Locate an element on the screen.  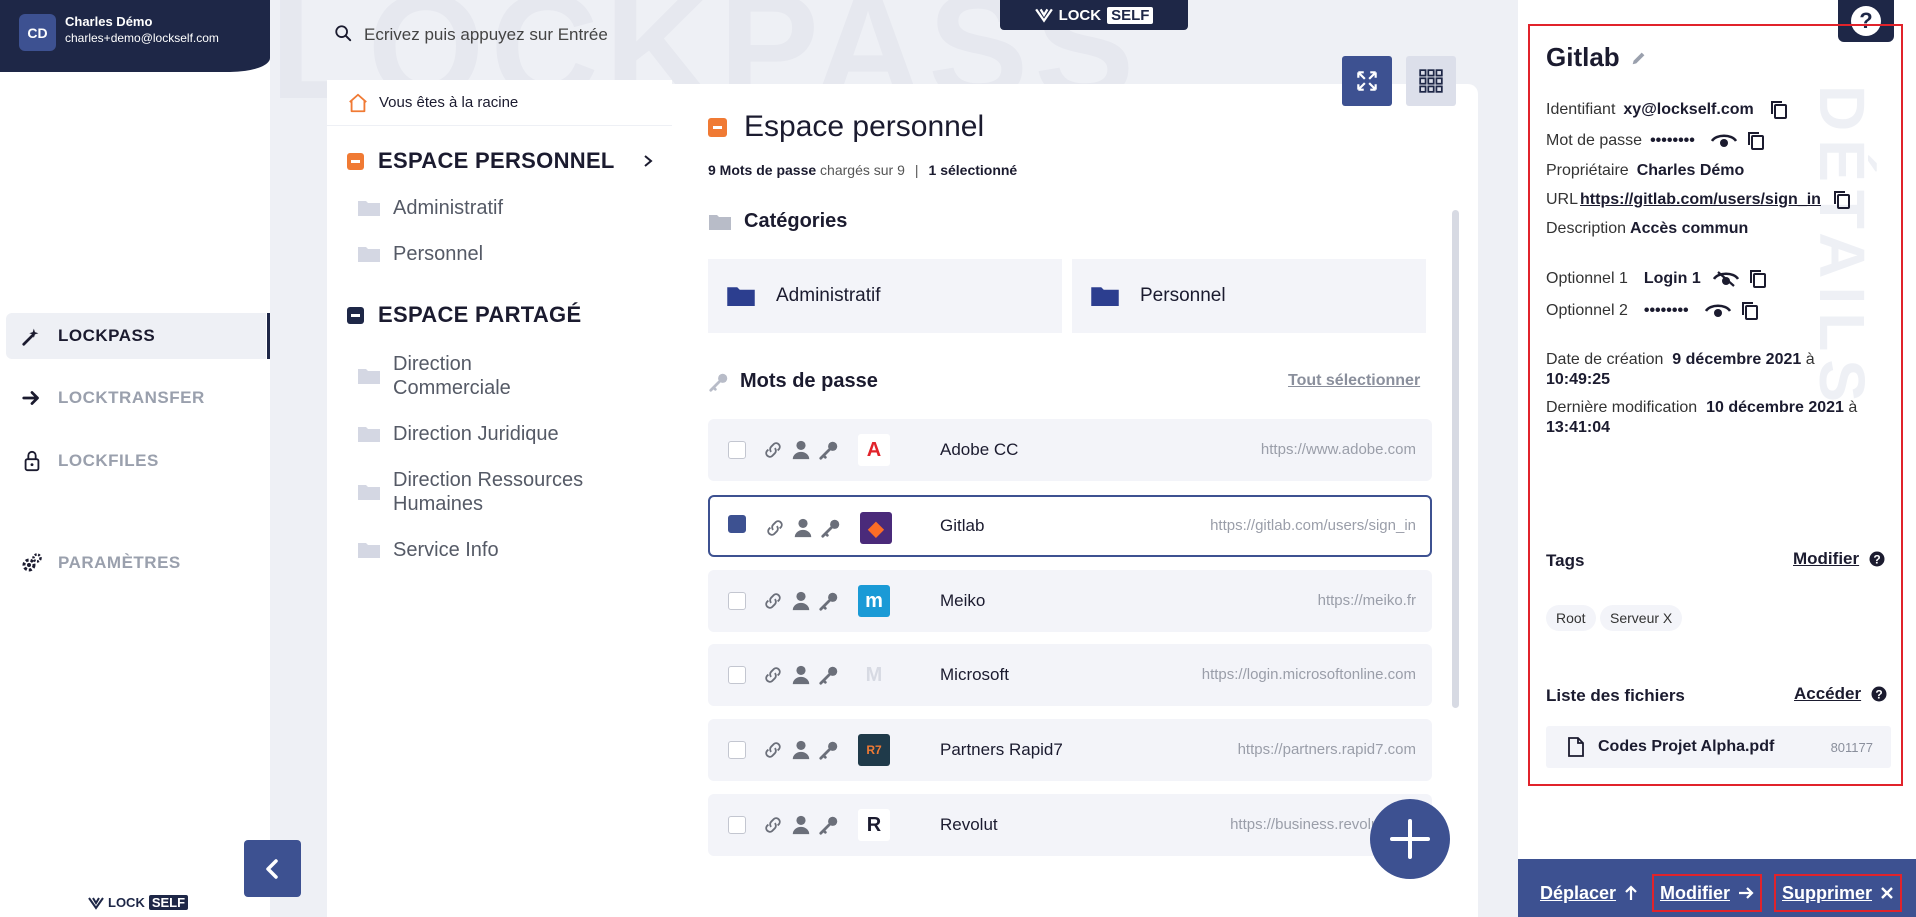
detail-value: •••••••• is located at coordinates (1666, 310).